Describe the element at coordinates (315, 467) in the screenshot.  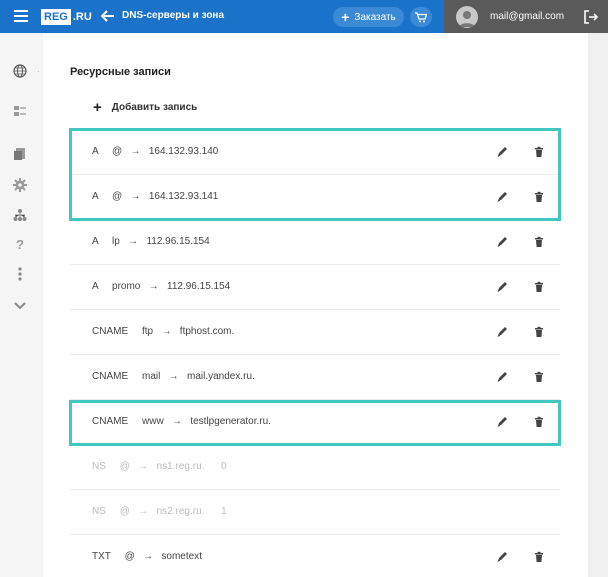
I see `record-row: NS @ → ns1.reg.ru. 0` at that location.